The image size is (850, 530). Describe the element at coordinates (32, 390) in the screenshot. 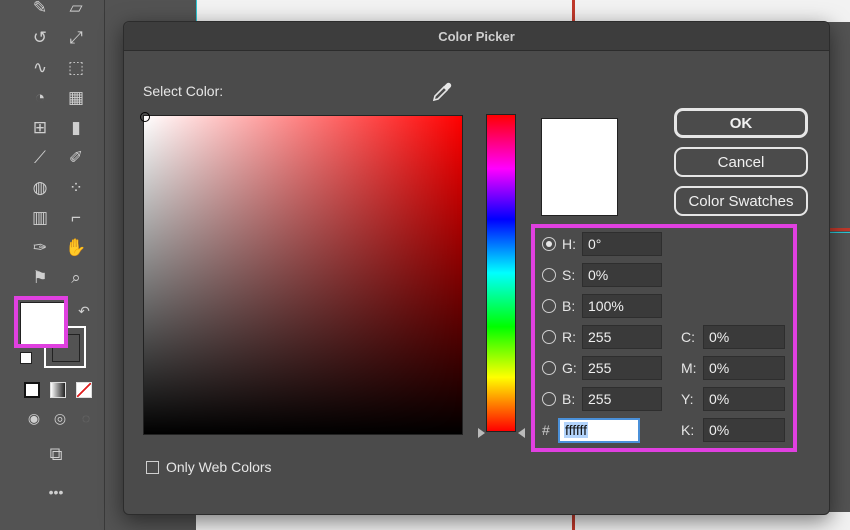

I see `color-mode-icon` at that location.